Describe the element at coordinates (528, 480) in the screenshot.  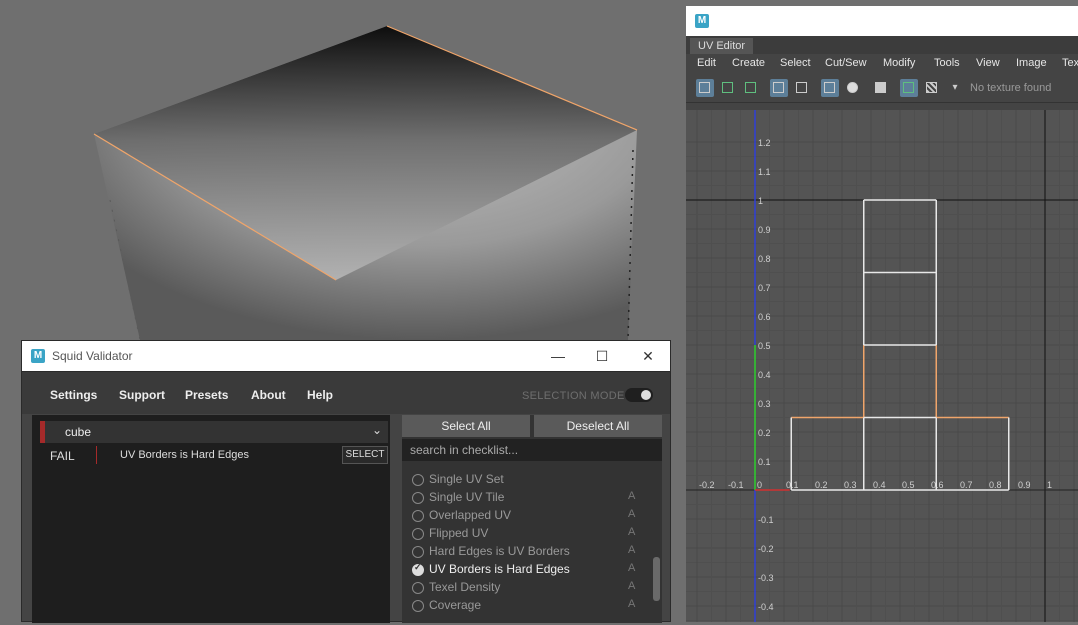
I see `checklist-item: Single UV Set` at that location.